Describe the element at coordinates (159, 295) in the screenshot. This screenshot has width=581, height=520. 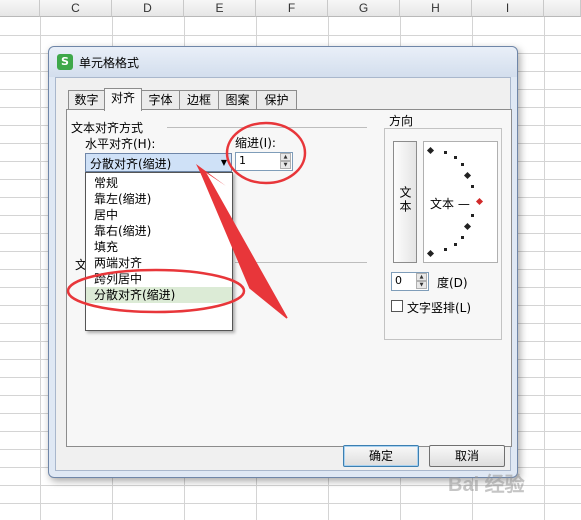
I see `dropdown-option-distributed-indent: 分散对齐(缩进)` at that location.